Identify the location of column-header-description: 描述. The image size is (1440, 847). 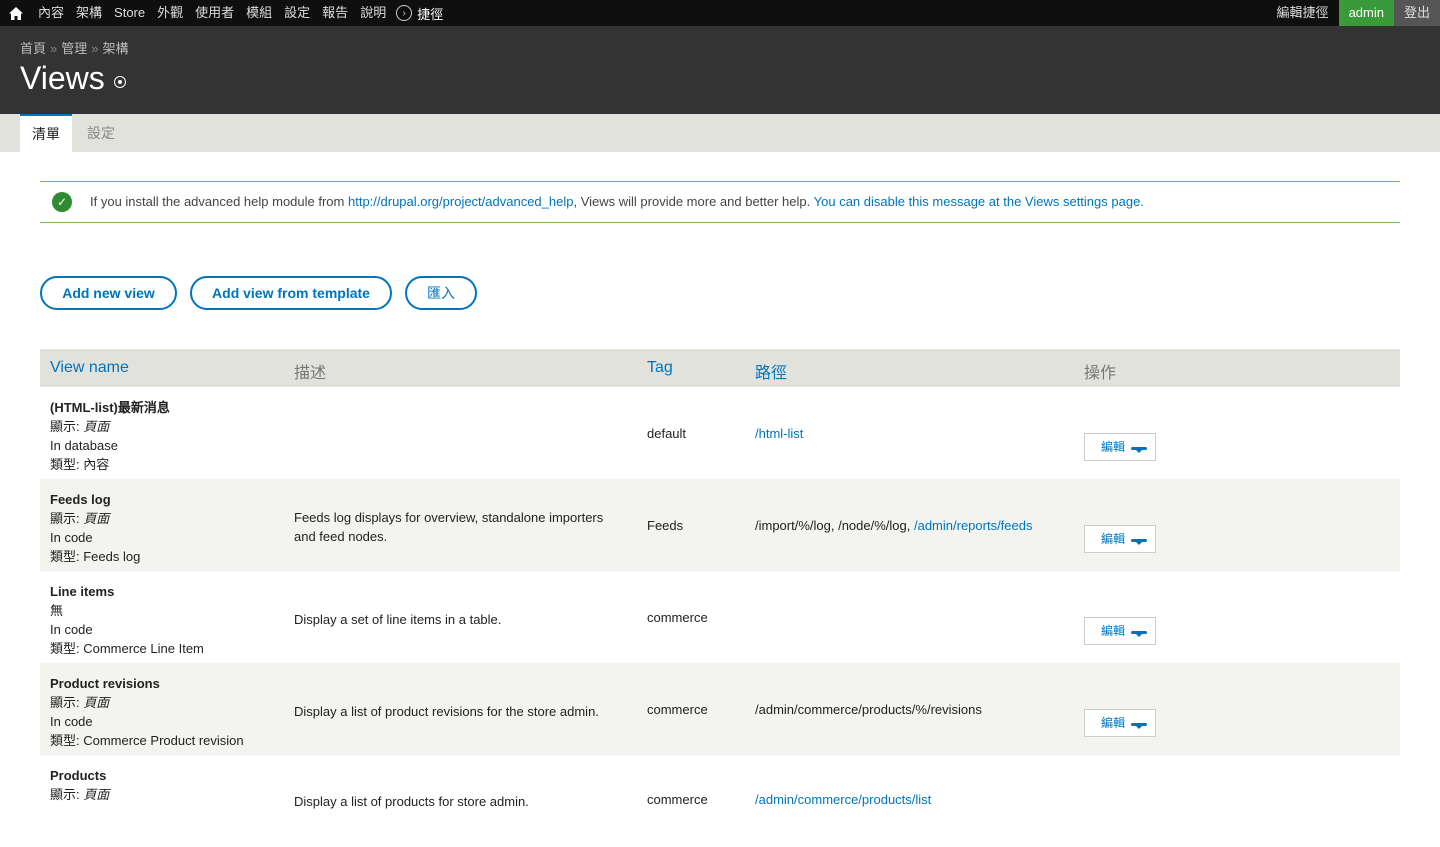
(310, 373).